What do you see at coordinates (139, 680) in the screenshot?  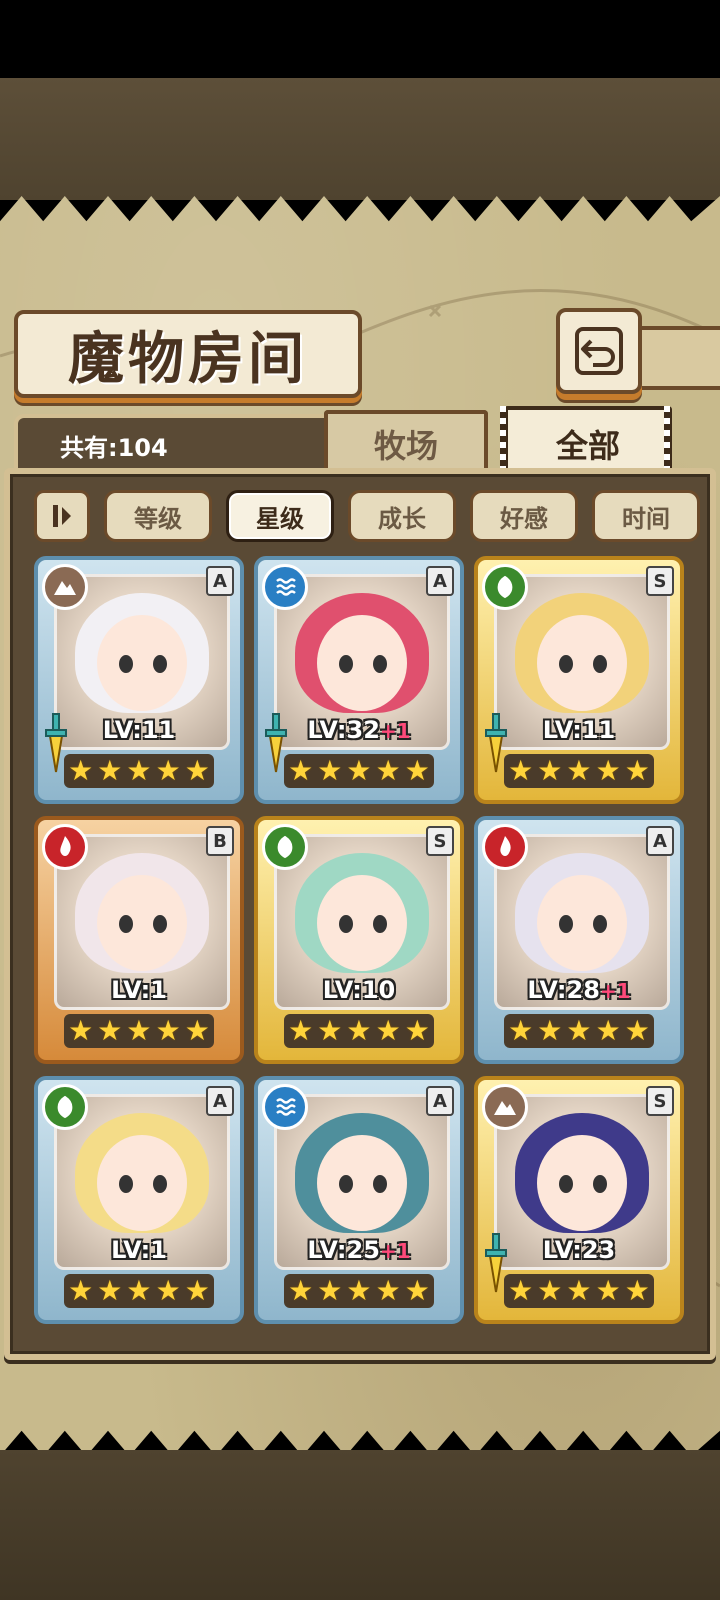 I see `monster-card: A LV:11 ★ ★ ★ ★ ★` at bounding box center [139, 680].